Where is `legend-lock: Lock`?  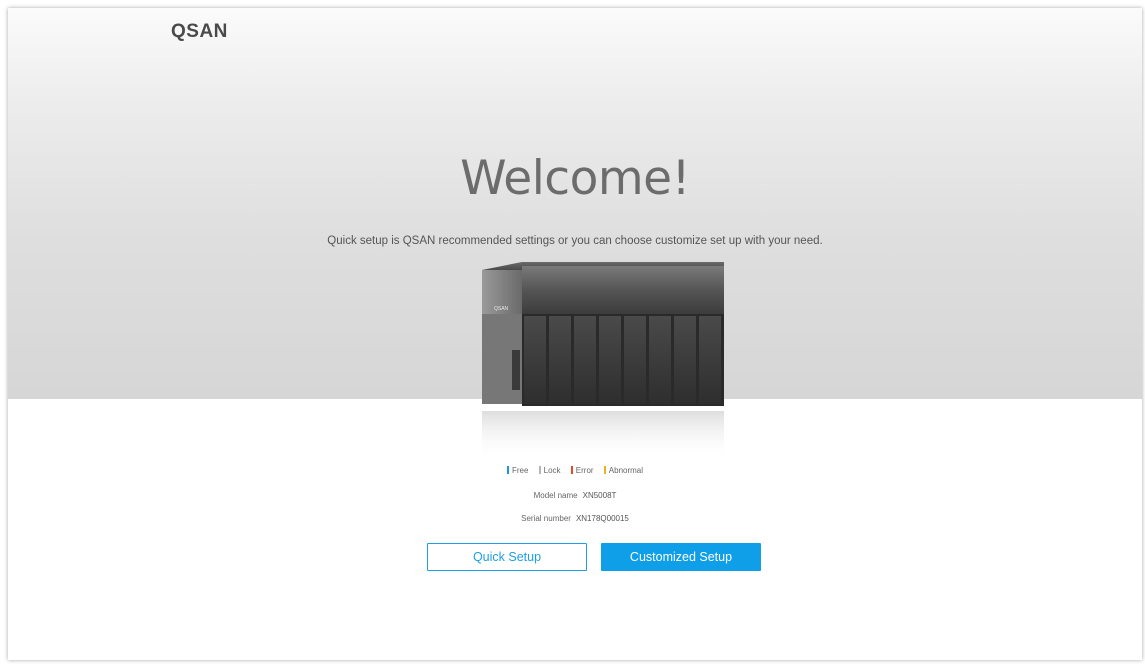 legend-lock: Lock is located at coordinates (549, 470).